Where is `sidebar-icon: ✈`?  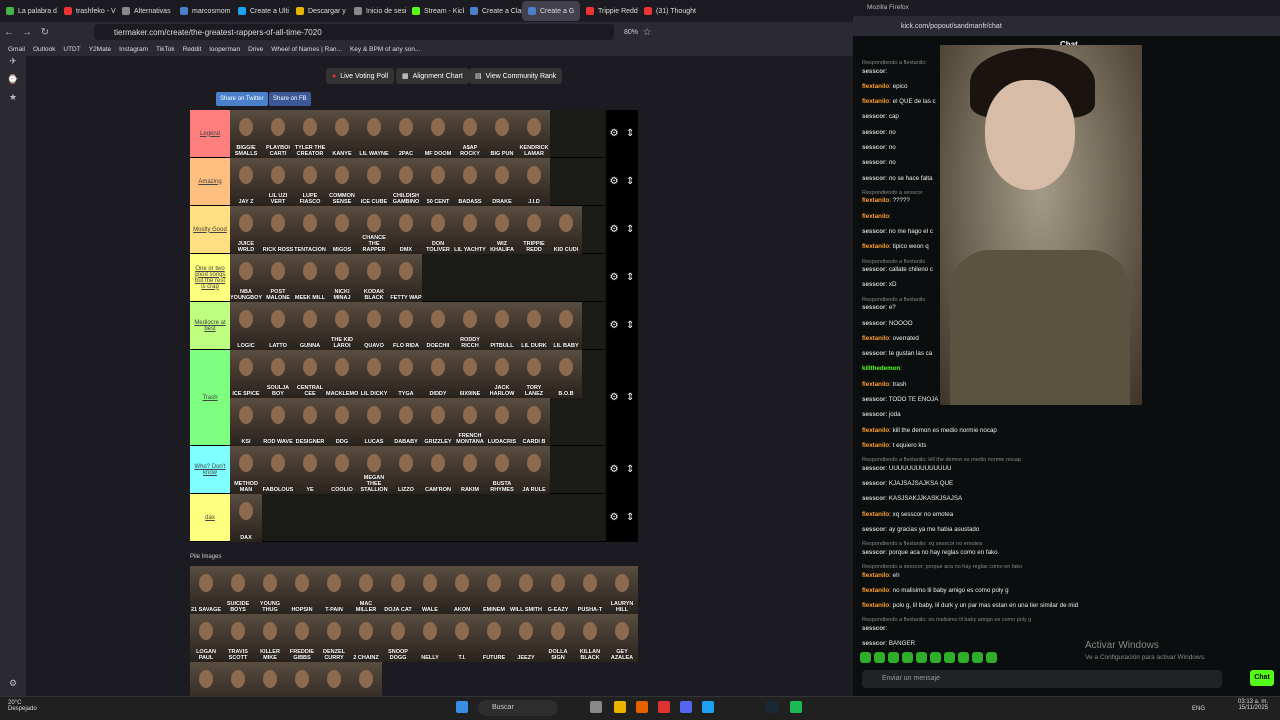
sidebar-icon: ✈ is located at coordinates (13, 65).